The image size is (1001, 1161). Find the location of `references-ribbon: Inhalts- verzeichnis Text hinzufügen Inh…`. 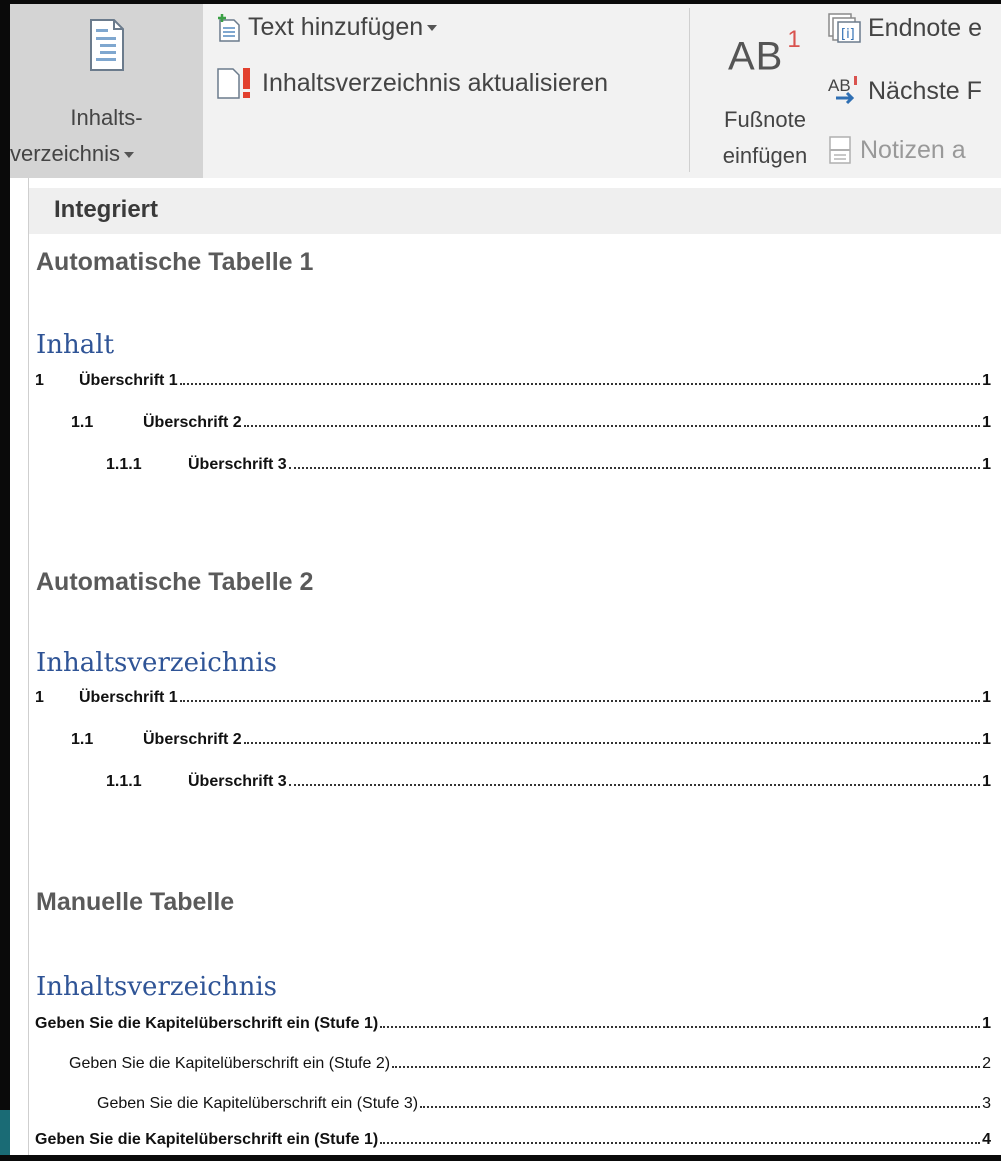

references-ribbon: Inhalts- verzeichnis Text hinzufügen Inh… is located at coordinates (505, 91).